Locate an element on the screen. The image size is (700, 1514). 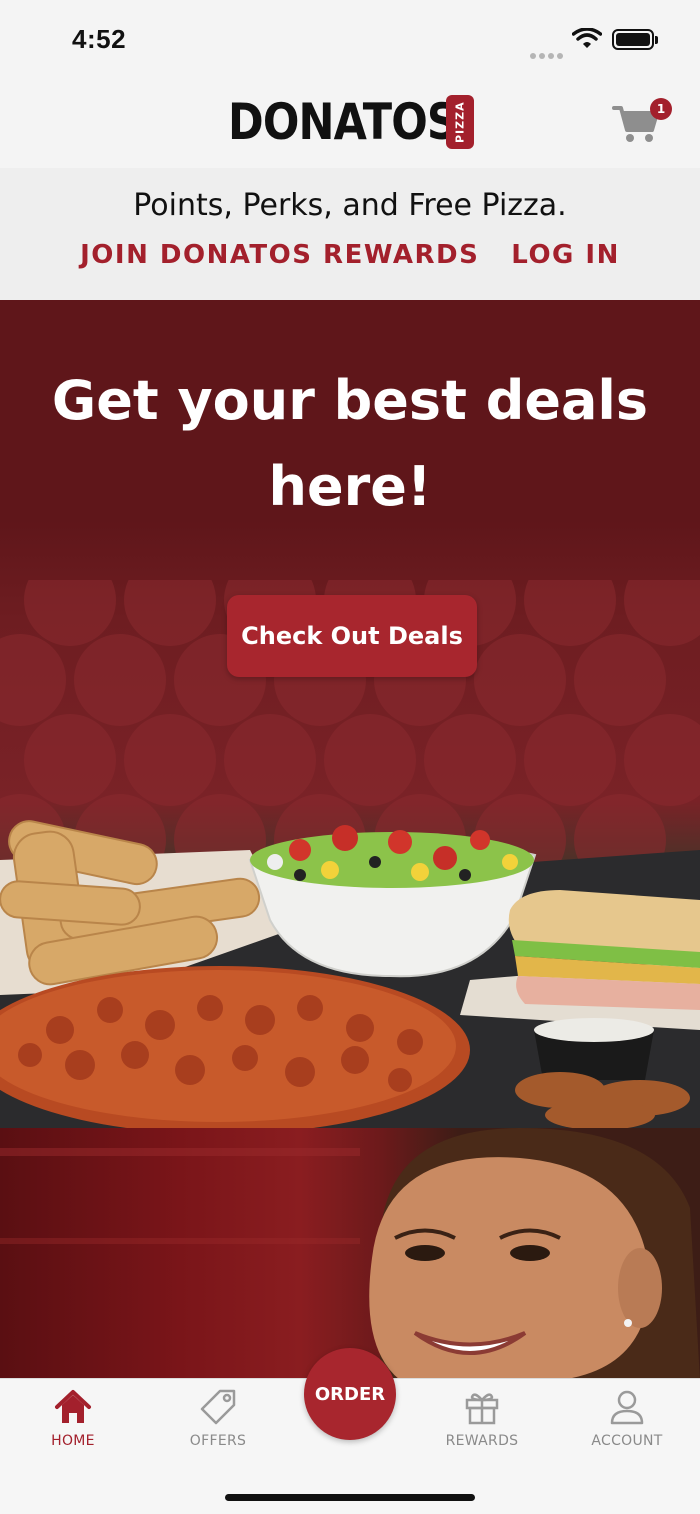
home-icon is located at coordinates (73, 1406).